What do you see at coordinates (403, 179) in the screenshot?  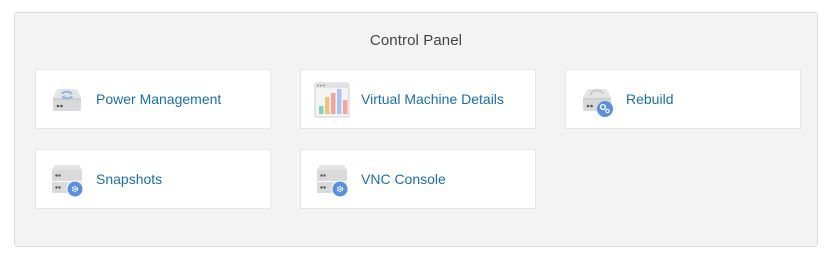 I see `tile-label-vnc-console: VNC Console` at bounding box center [403, 179].